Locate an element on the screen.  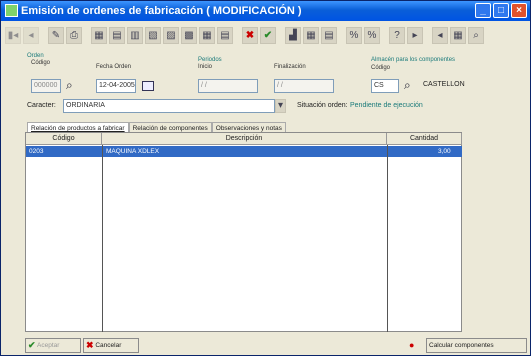
toolbar-grid-g-icon: ▦ is located at coordinates (207, 35).